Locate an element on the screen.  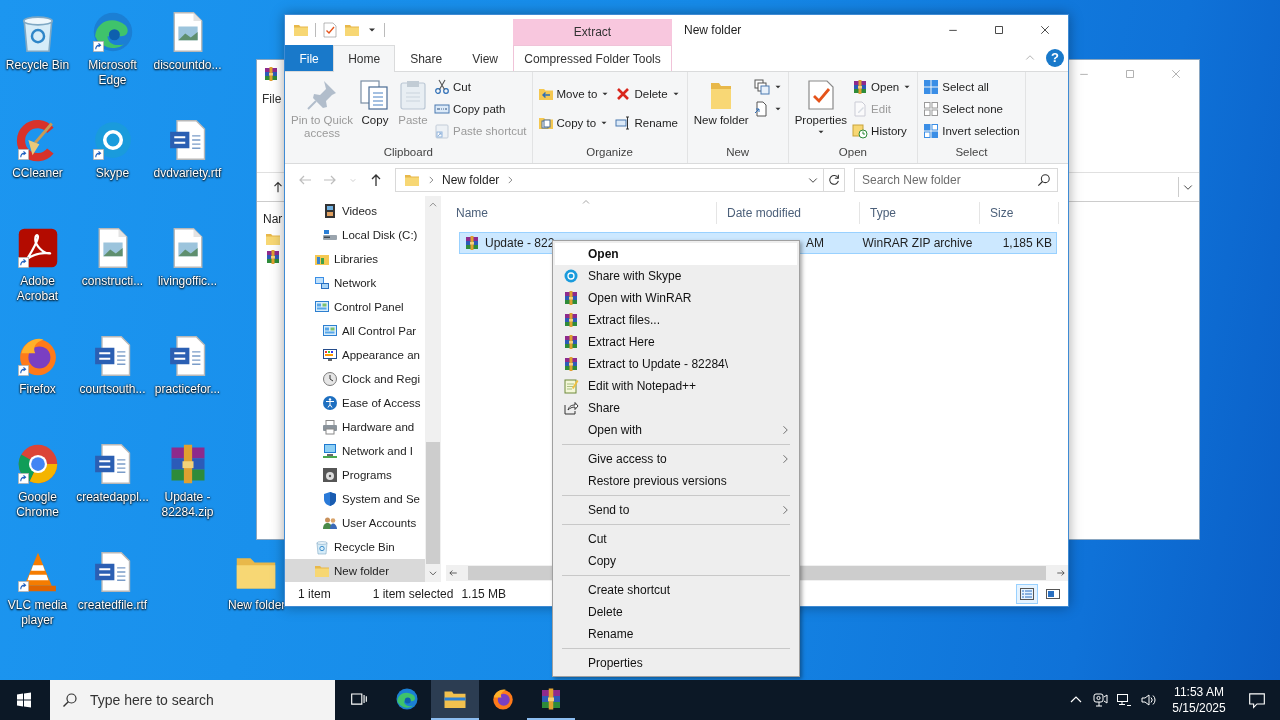
status-text: 1.15 MB is located at coordinates (484, 594).